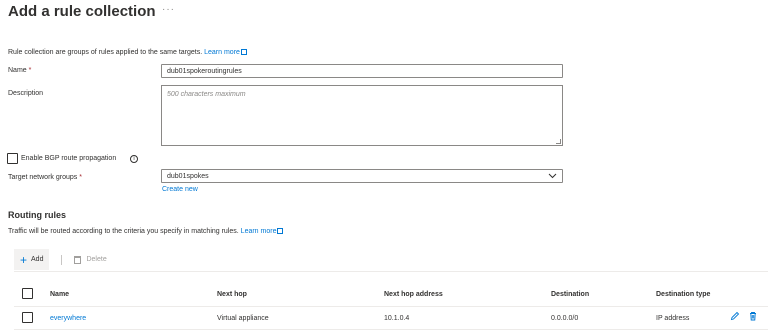 The height and width of the screenshot is (333, 768). Describe the element at coordinates (232, 294) in the screenshot. I see `column-header-next-hop: Next hop` at that location.